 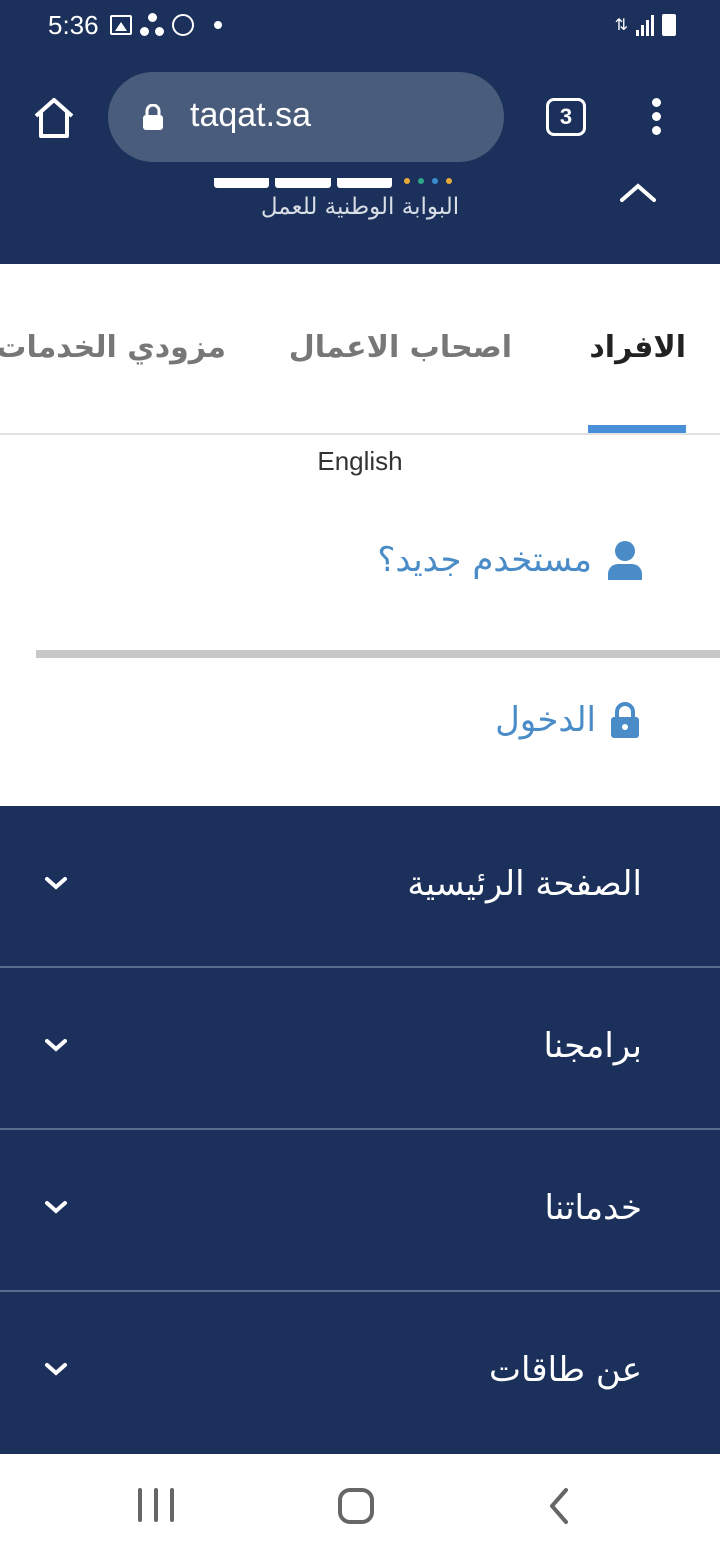 I want to click on system-navigation-bar, so click(x=360, y=1507).